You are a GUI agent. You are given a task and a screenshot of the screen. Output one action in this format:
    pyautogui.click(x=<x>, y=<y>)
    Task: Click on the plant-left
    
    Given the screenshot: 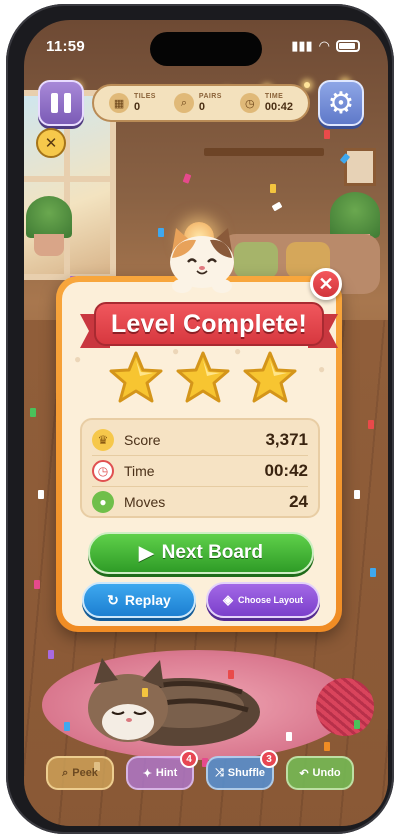 What is the action you would take?
    pyautogui.click(x=49, y=217)
    